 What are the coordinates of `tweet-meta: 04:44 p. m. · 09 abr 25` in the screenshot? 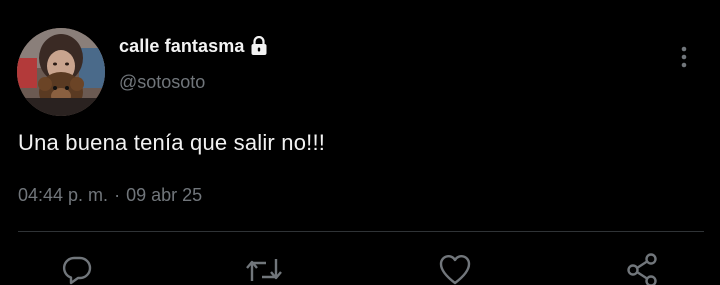 It's located at (110, 195).